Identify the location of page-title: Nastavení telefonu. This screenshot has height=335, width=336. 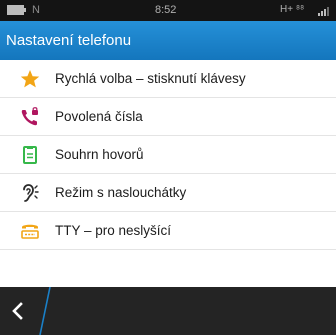
(69, 40).